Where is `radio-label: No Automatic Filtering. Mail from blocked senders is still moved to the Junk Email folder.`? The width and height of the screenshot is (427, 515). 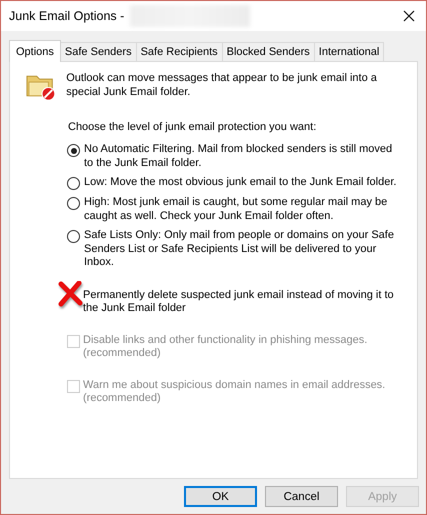 radio-label: No Automatic Filtering. Mail from blocked senders is still moved to the Junk Email folder. is located at coordinates (239, 156).